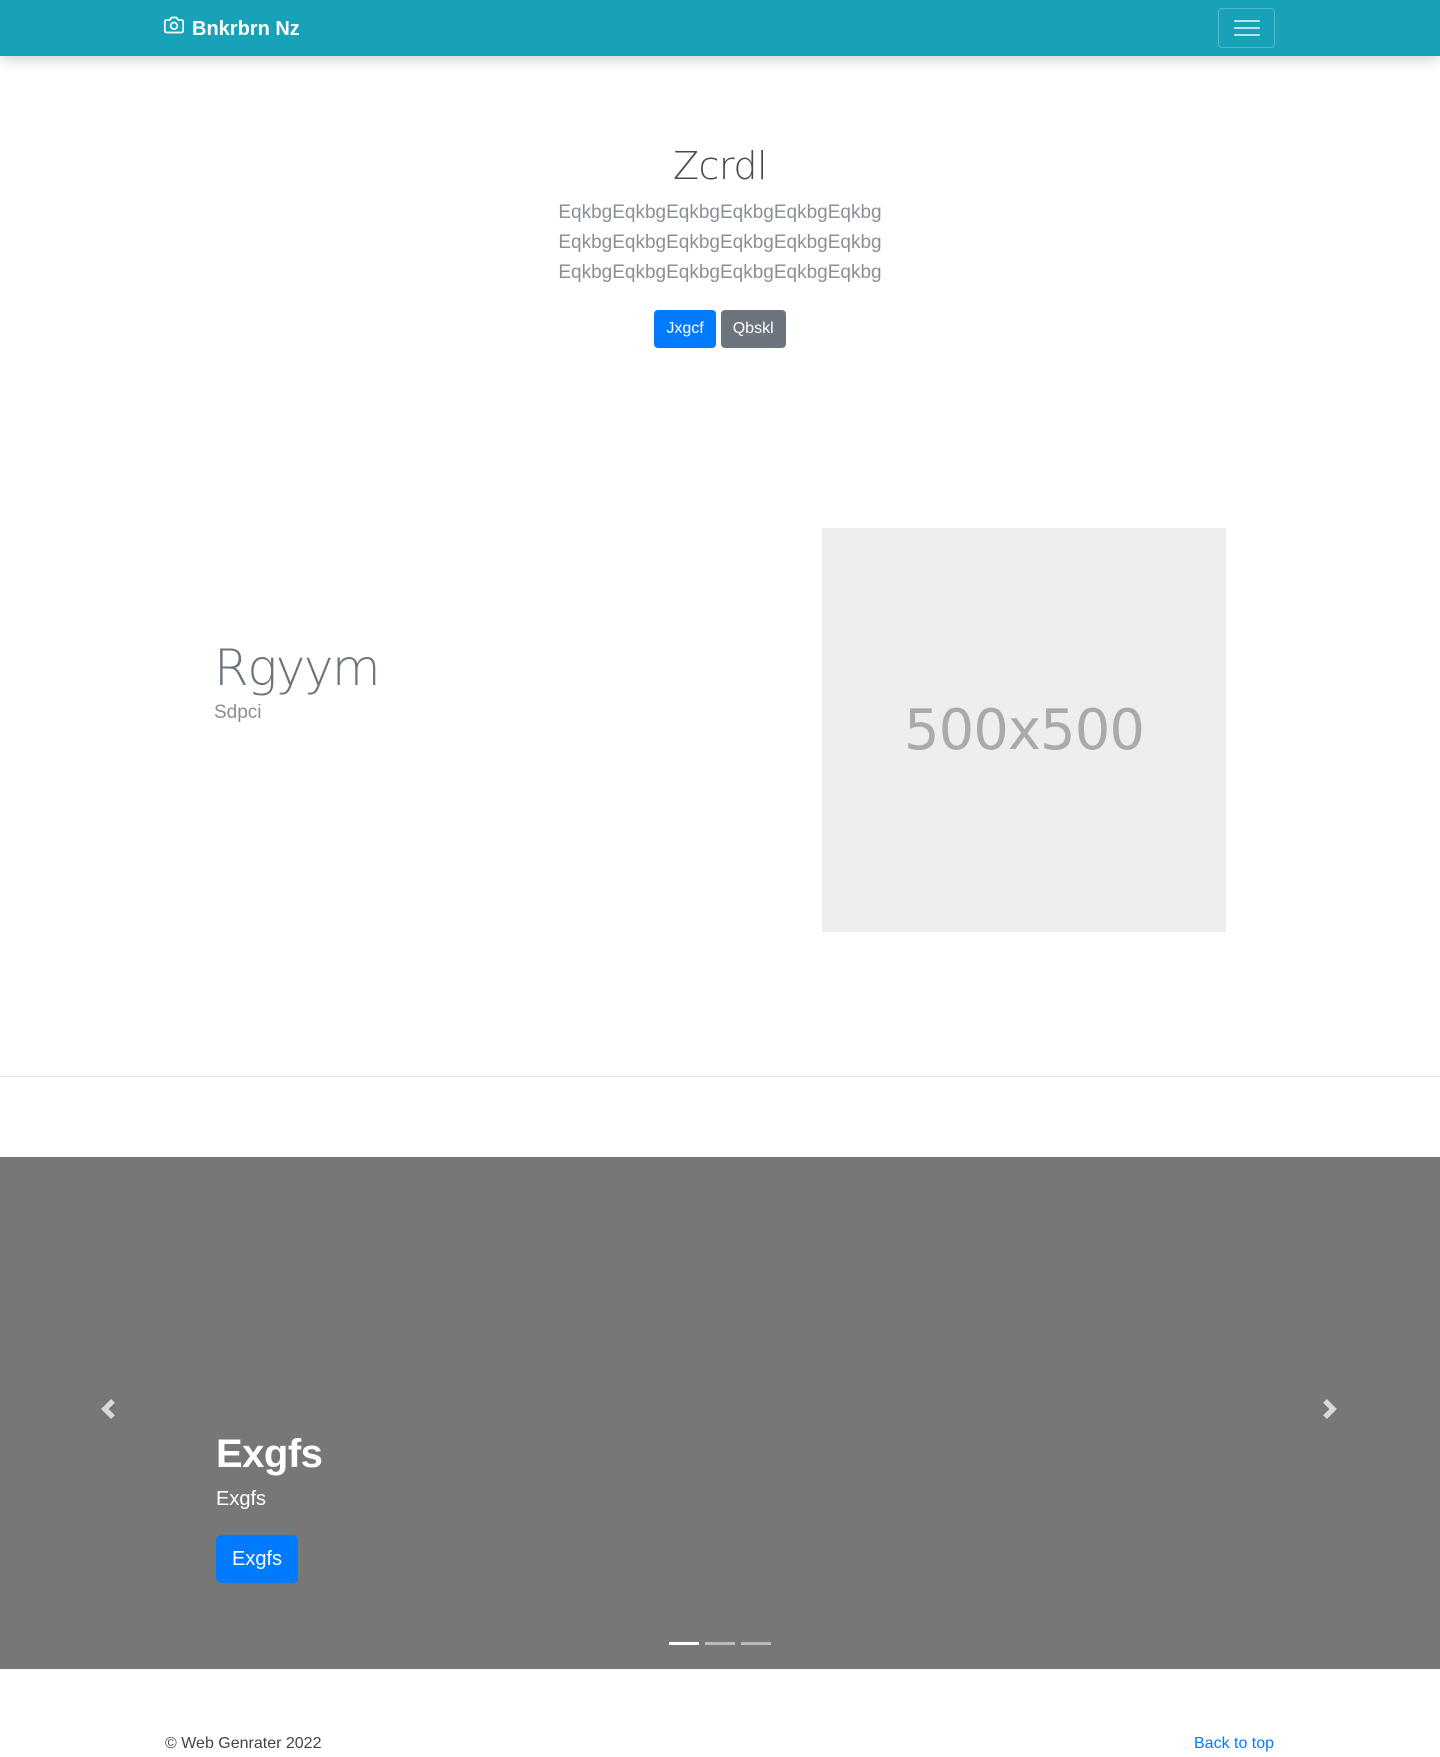 This screenshot has height=1757, width=1440. I want to click on feature-text-block: Rgyym Sdpci, so click(297, 681).